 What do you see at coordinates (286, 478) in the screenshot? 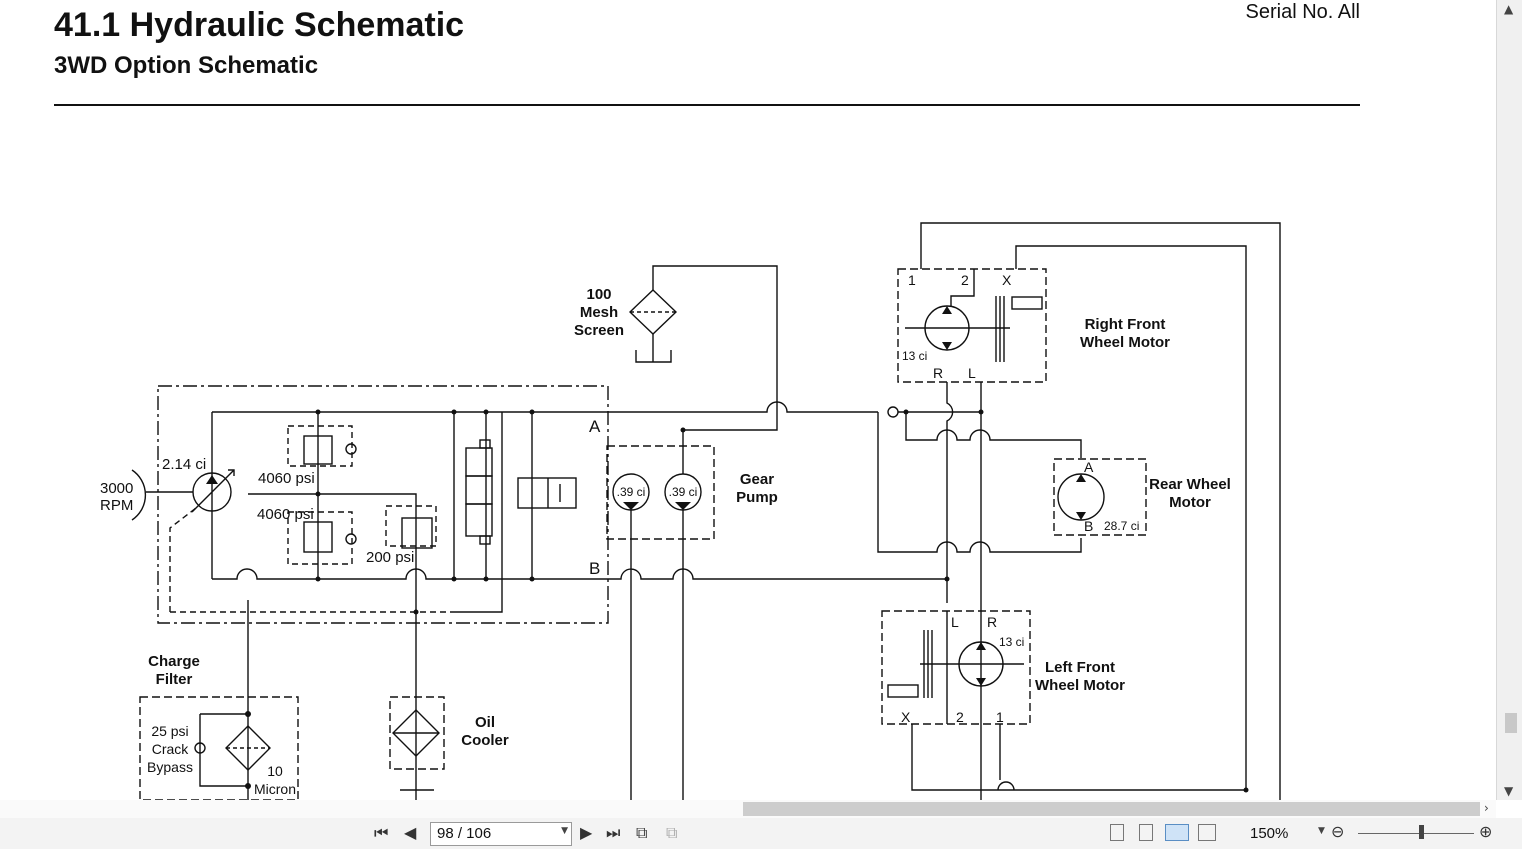
I see `relief-upper-pressure: 4060 psi` at bounding box center [286, 478].